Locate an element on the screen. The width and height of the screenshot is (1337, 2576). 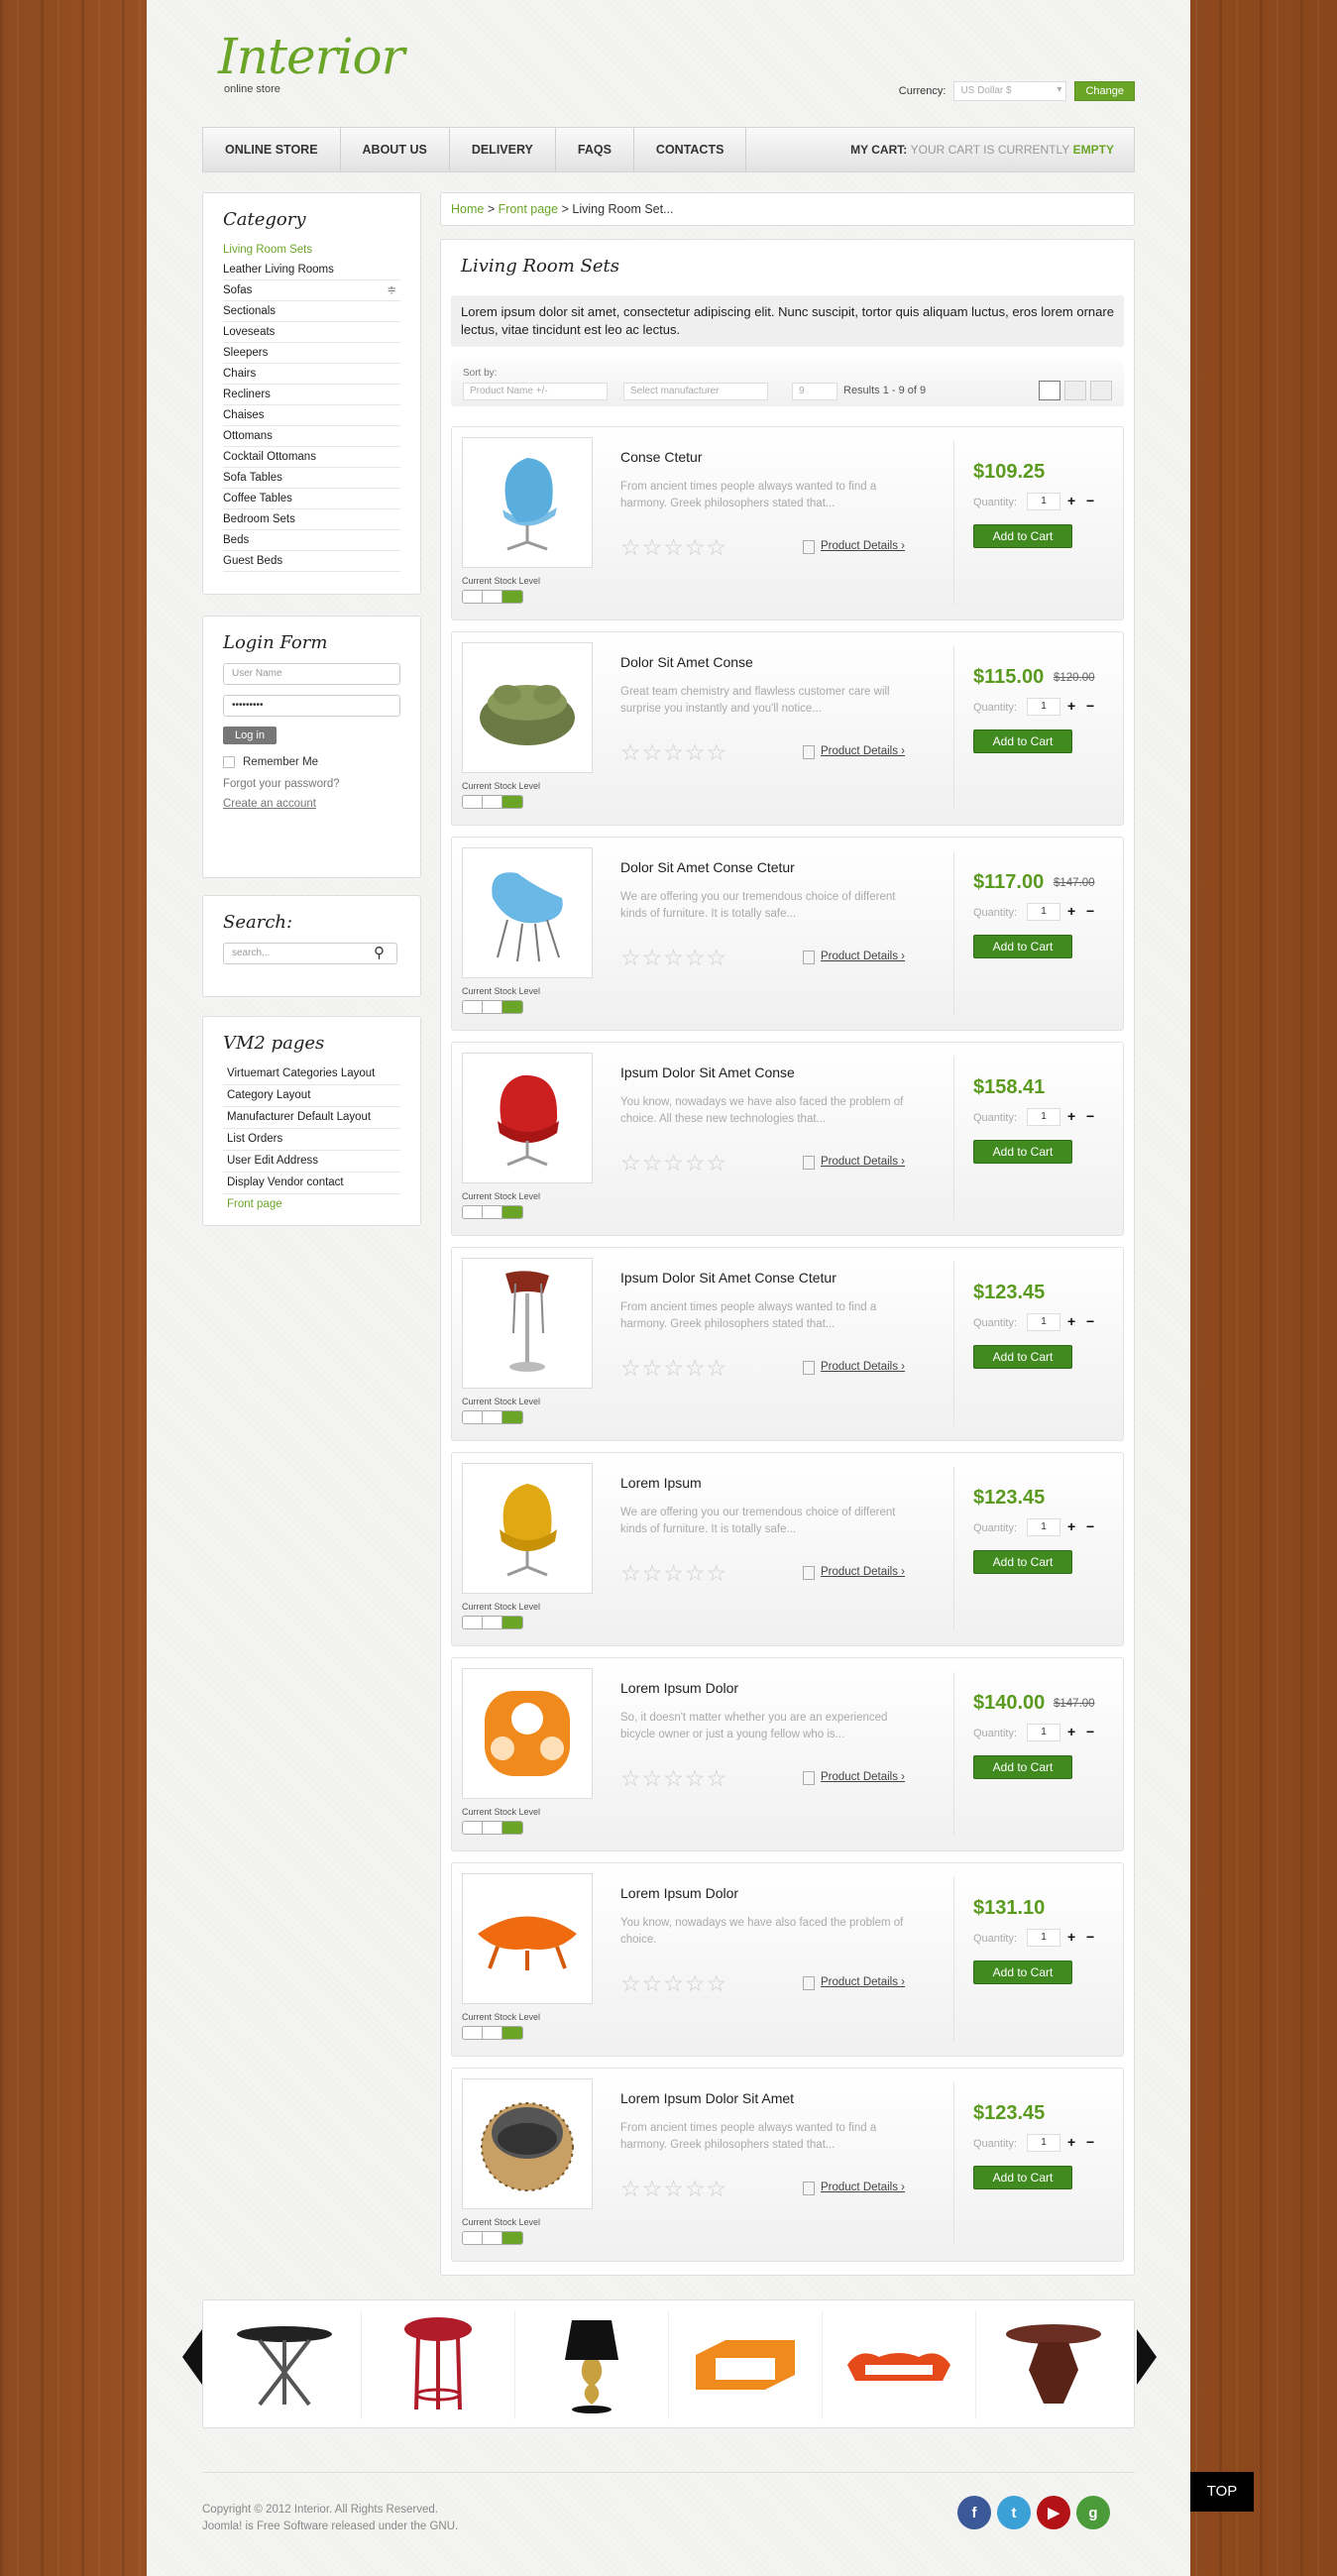
category-item: Chaises is located at coordinates (311, 415).